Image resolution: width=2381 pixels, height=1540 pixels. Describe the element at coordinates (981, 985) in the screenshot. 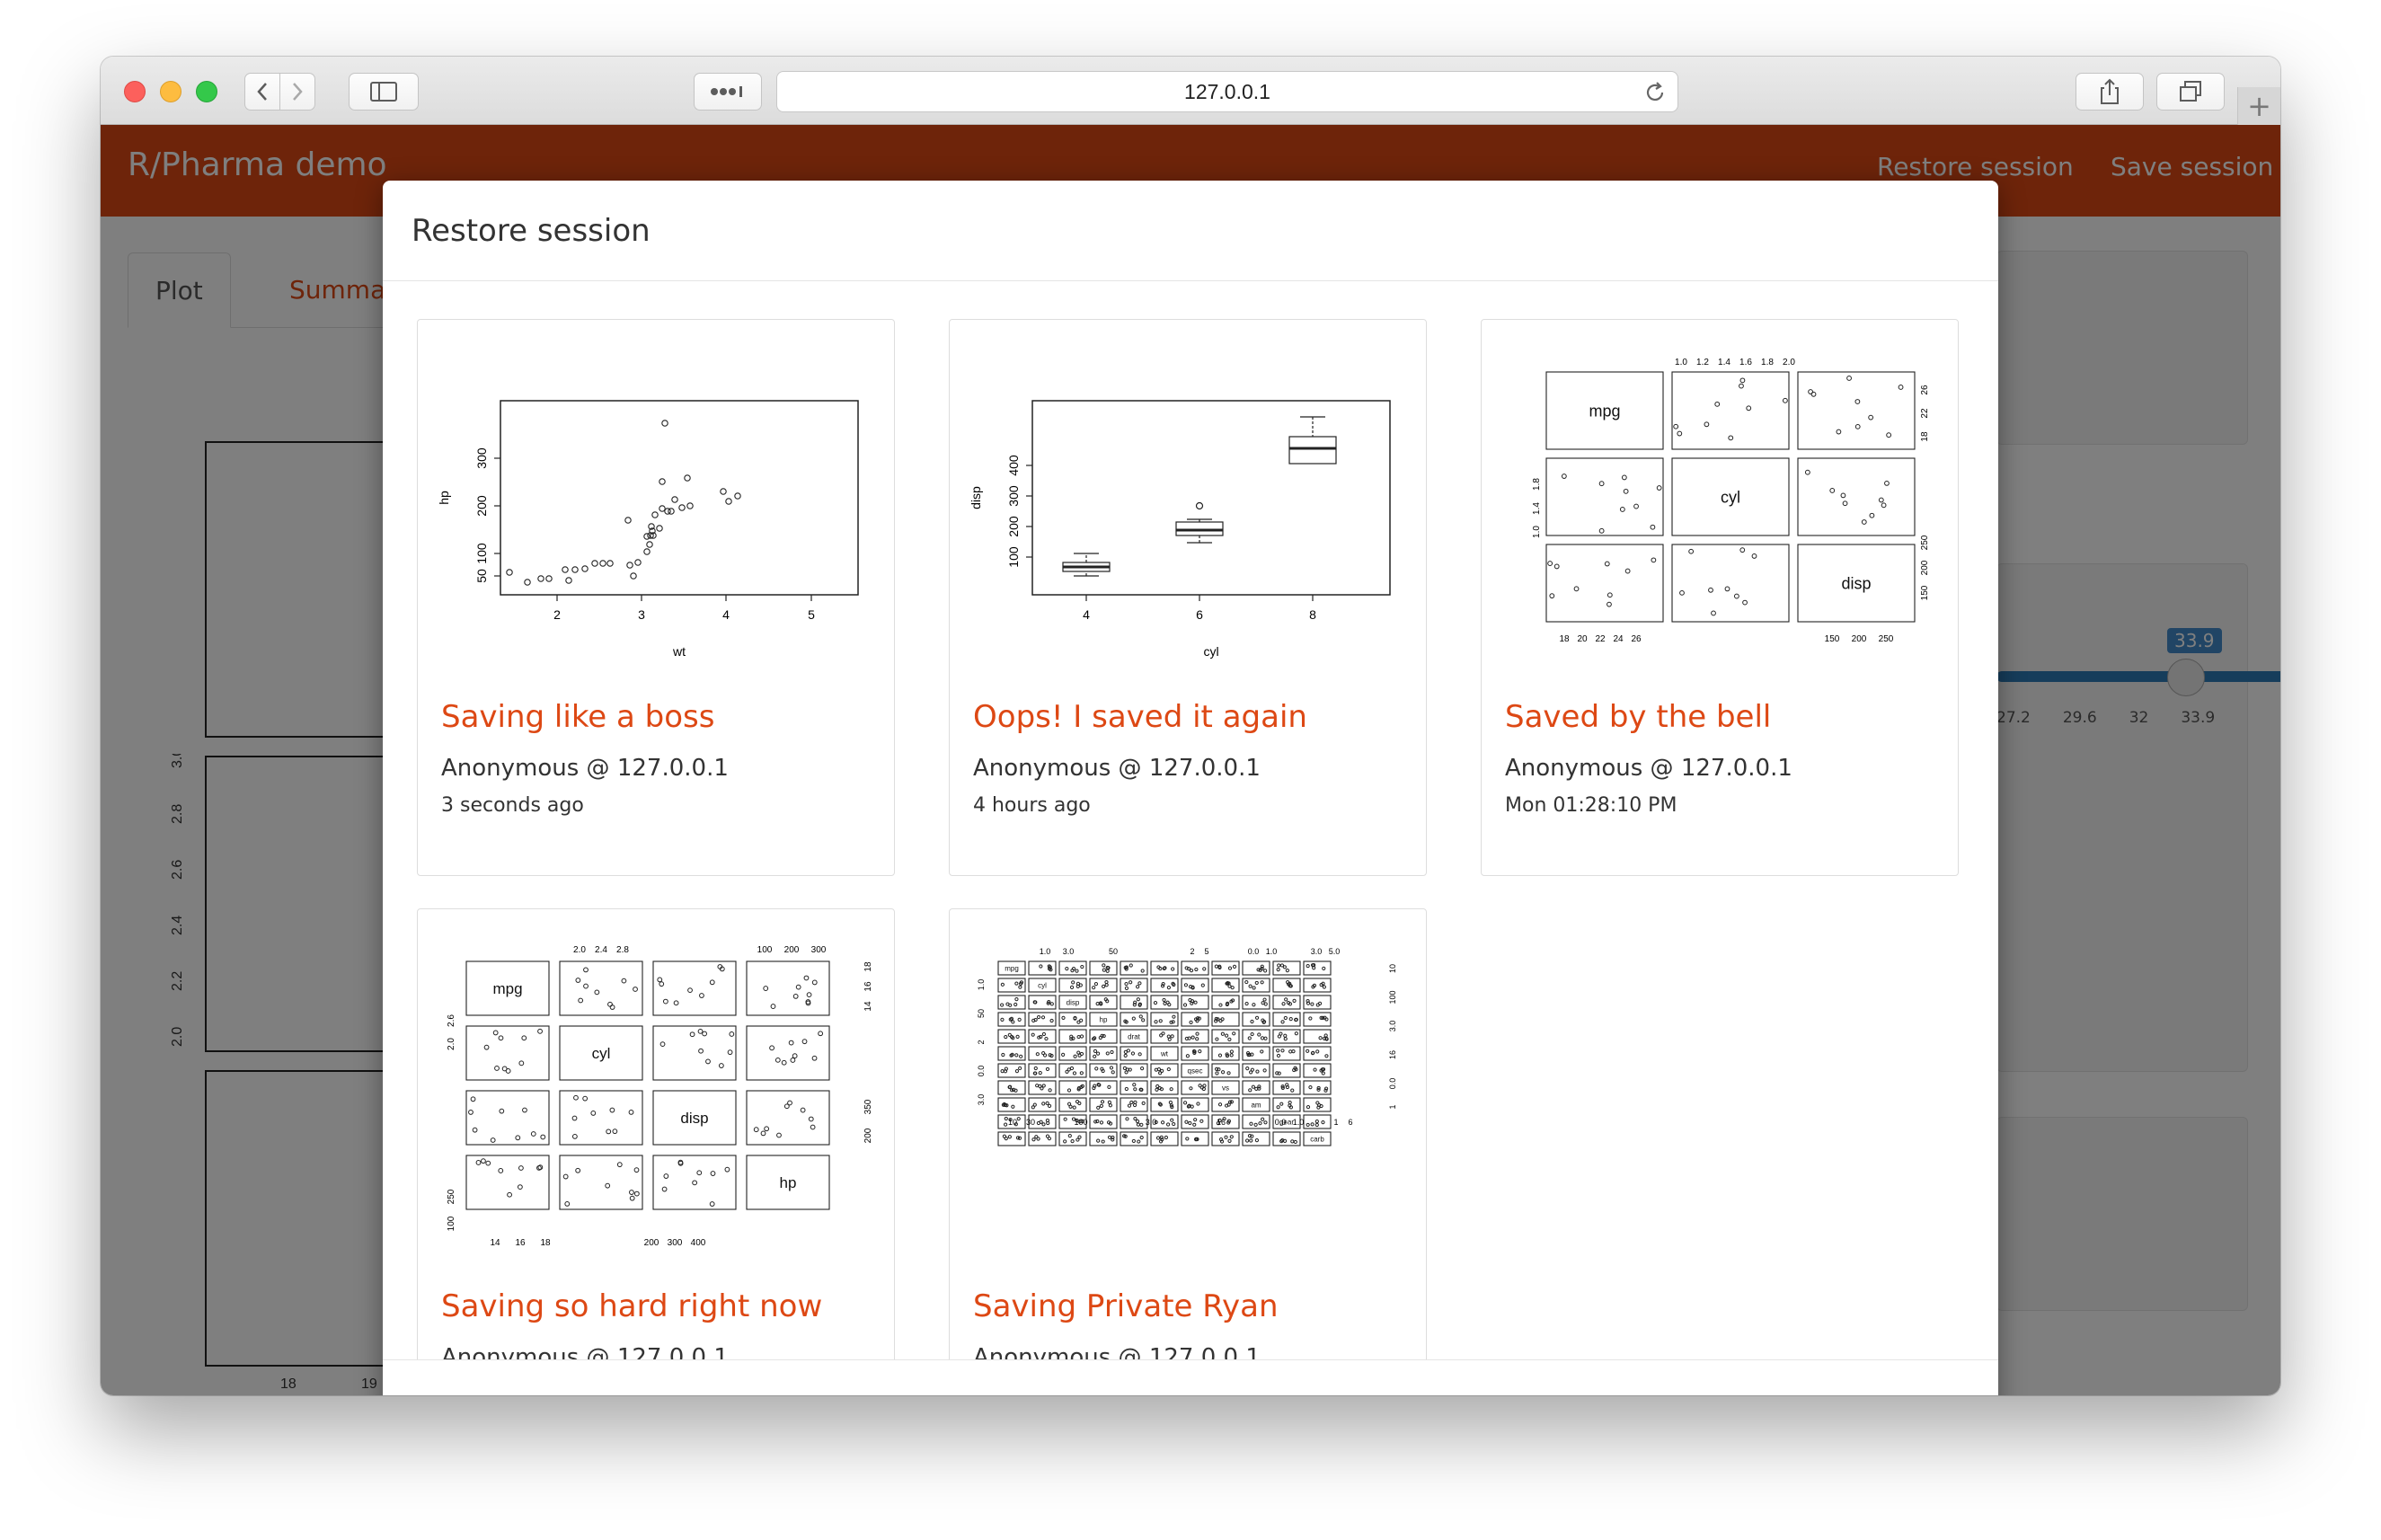

I see `left-tick-label: 1.0` at that location.